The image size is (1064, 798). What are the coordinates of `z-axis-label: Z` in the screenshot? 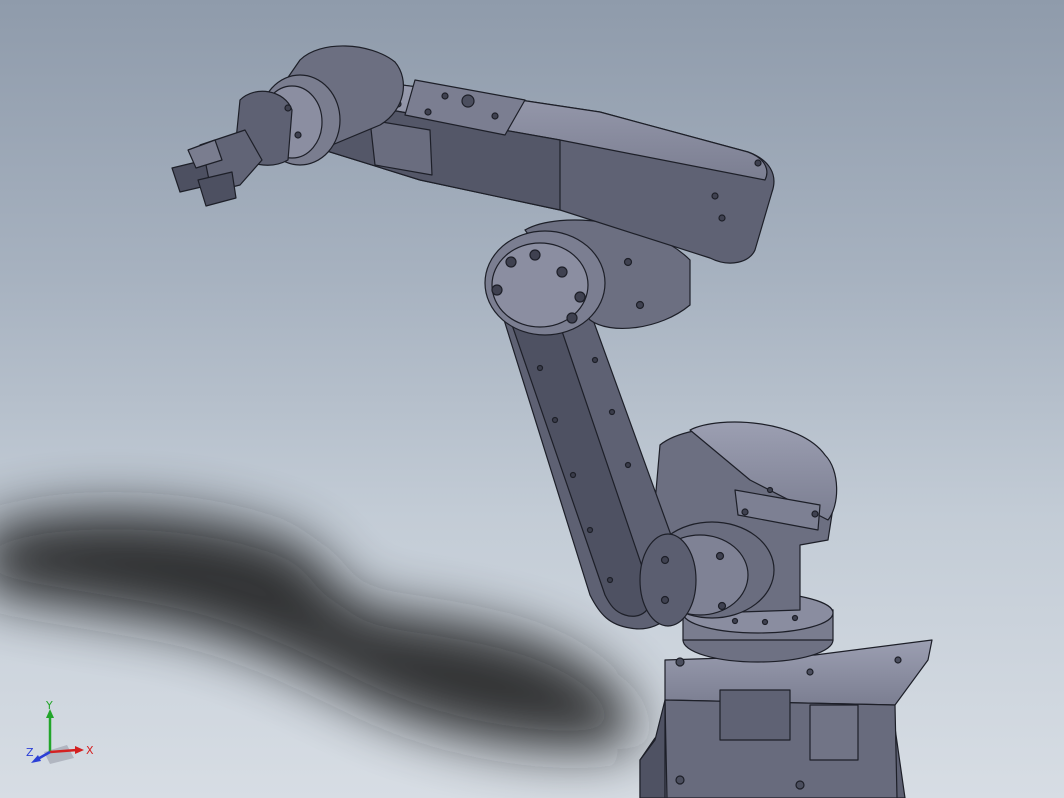 It's located at (30, 752).